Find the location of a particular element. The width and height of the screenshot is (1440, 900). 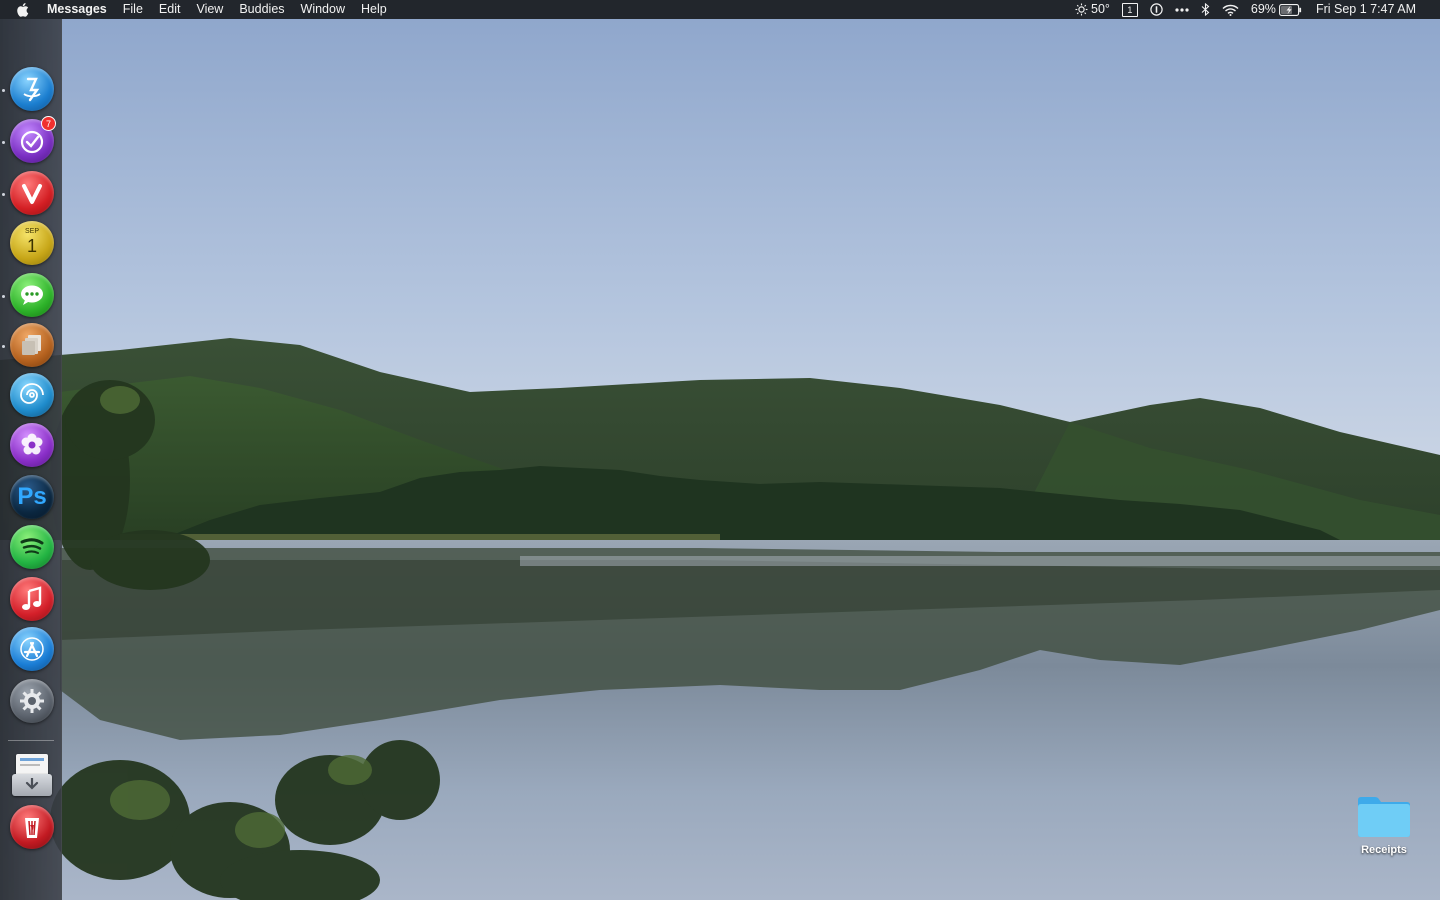

speech-bubble-icon is located at coordinates (32, 295).